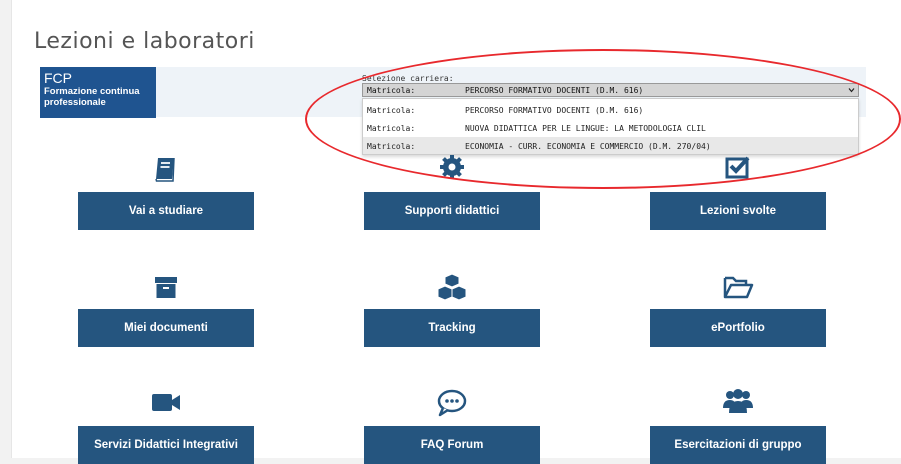 The height and width of the screenshot is (464, 901). I want to click on eportfolio-button: ePortfolio, so click(738, 328).